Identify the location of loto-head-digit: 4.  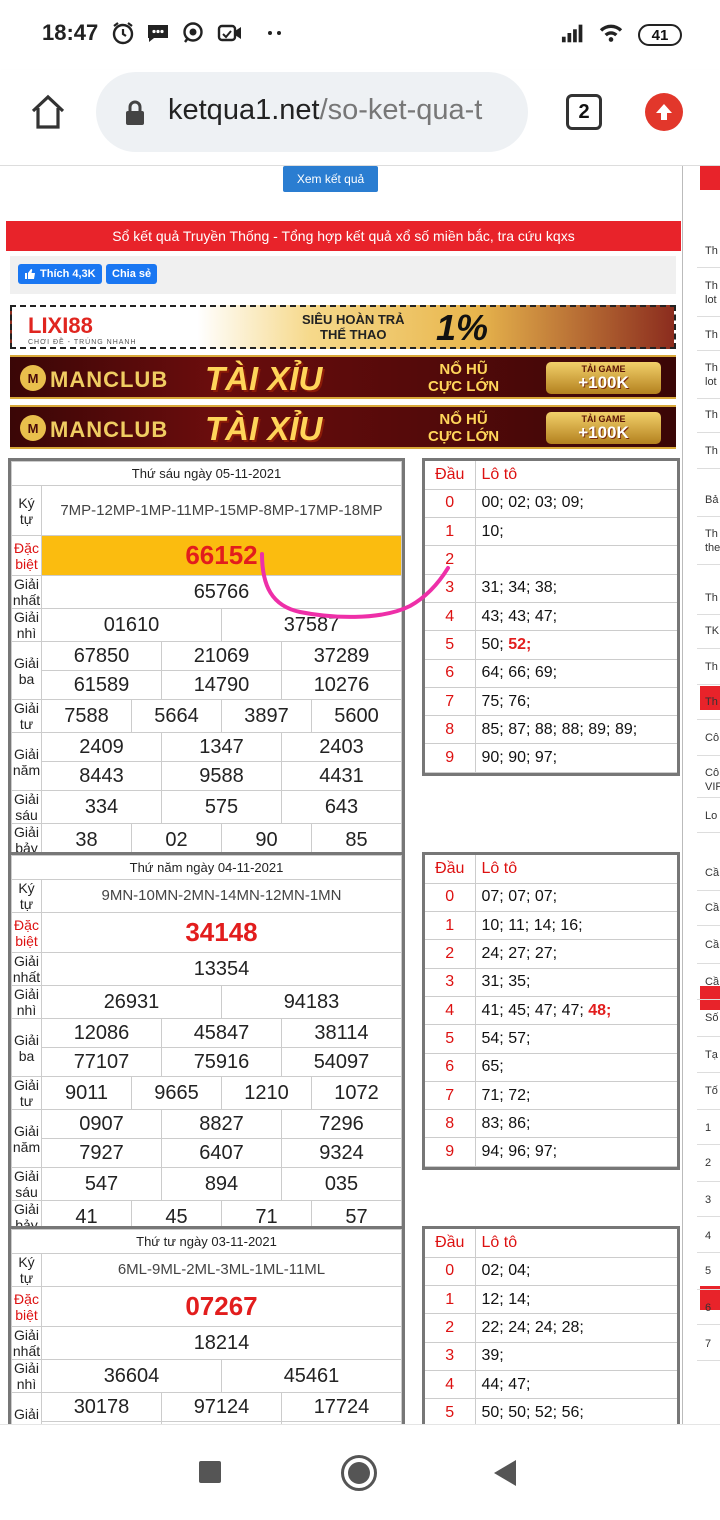
(450, 1385).